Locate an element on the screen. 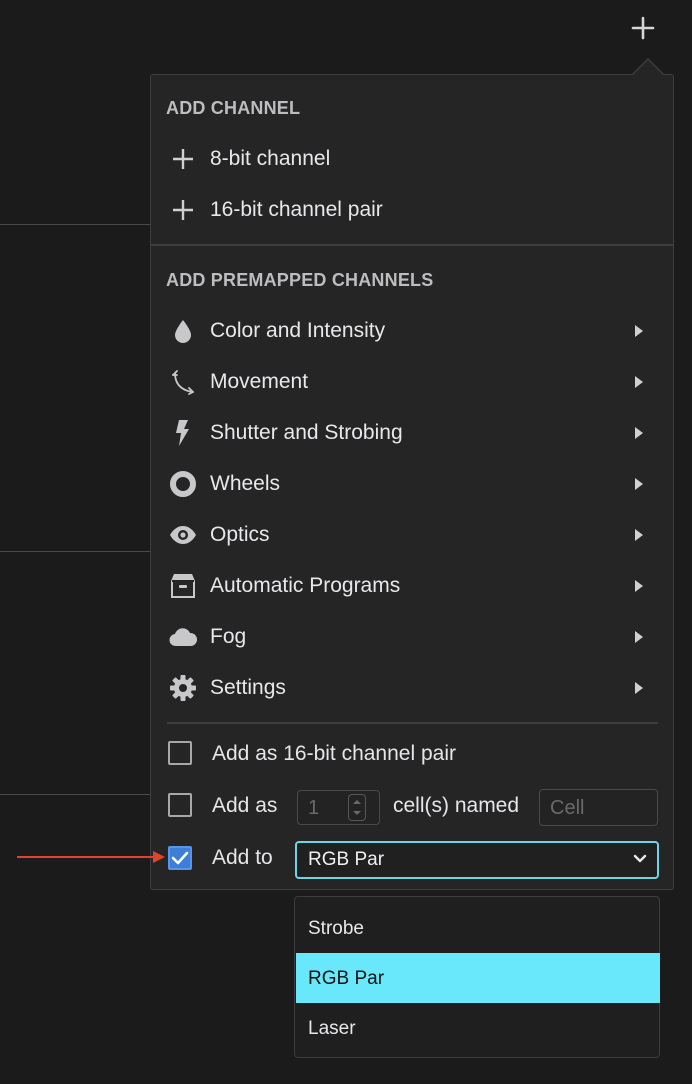 This screenshot has width=692, height=1084. add-to-select: RGB Par is located at coordinates (477, 860).